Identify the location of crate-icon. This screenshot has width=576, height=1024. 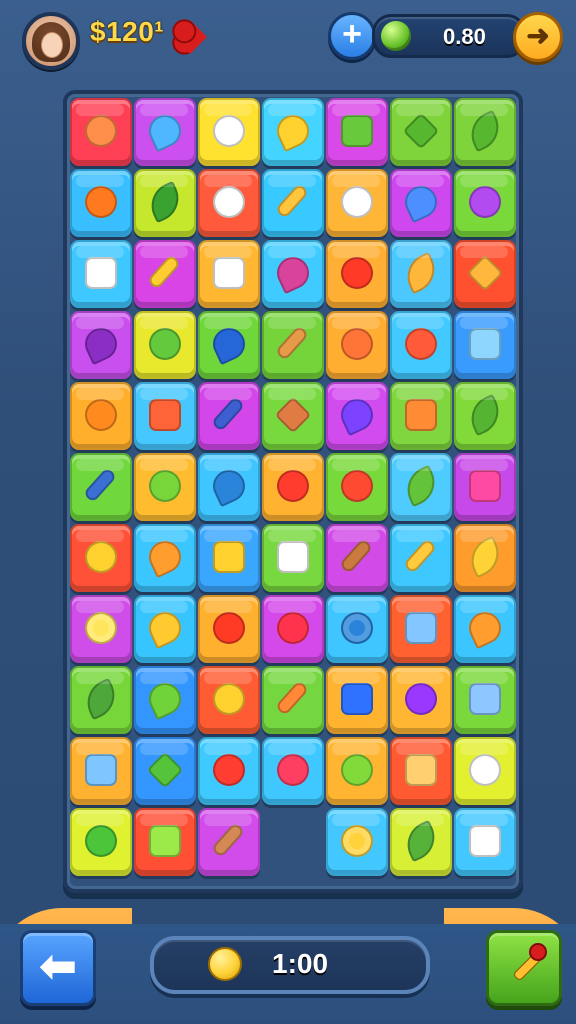
(485, 841).